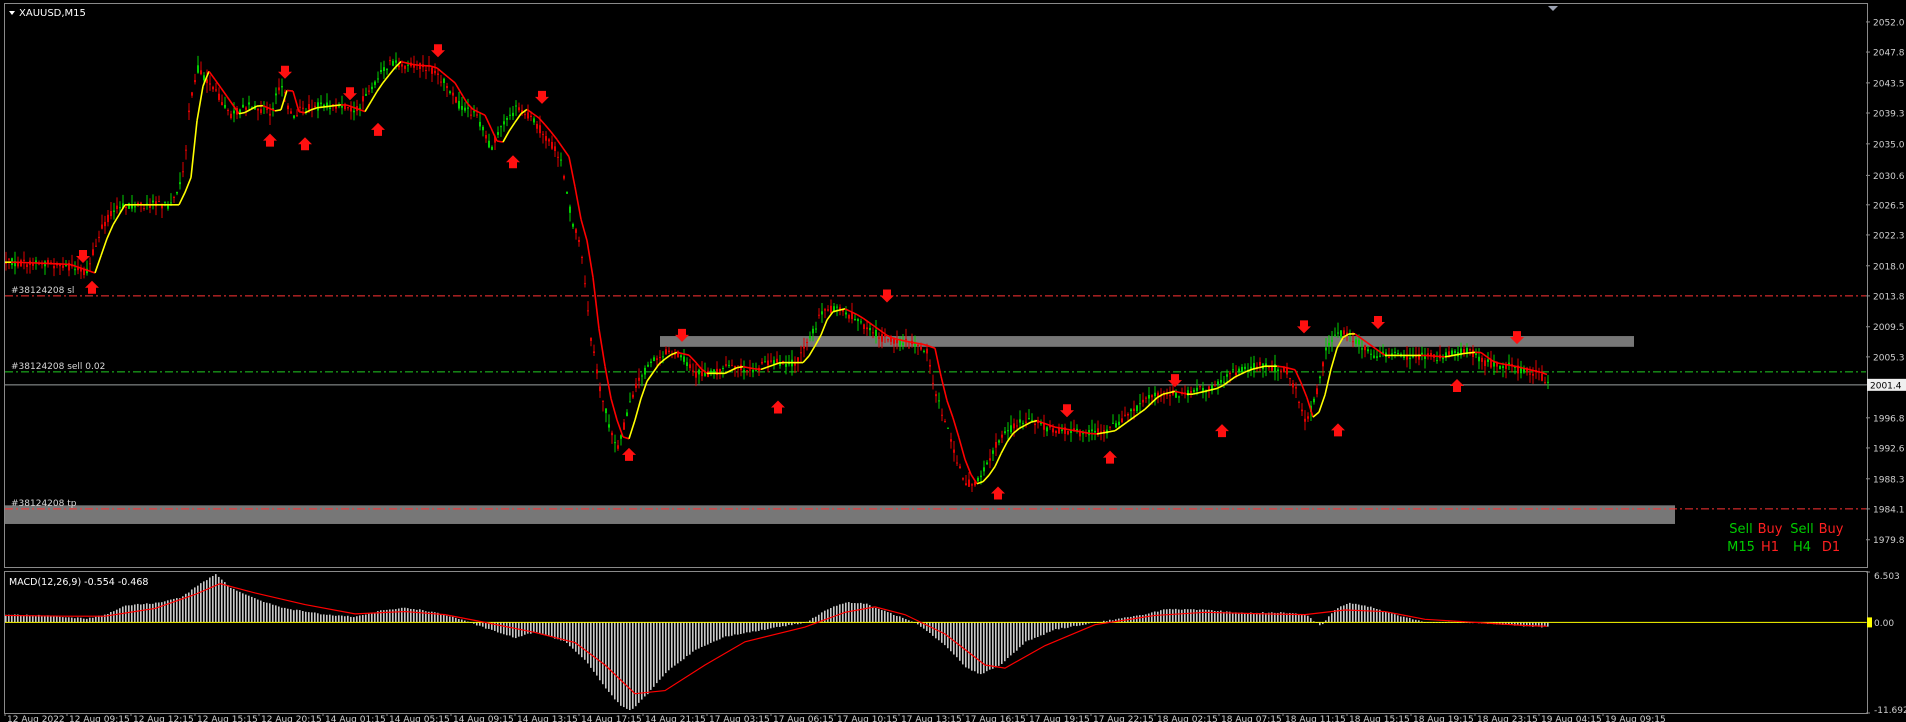  Describe the element at coordinates (995, 718) in the screenshot. I see `time-tick-label: 17 Aug 16:15` at that location.